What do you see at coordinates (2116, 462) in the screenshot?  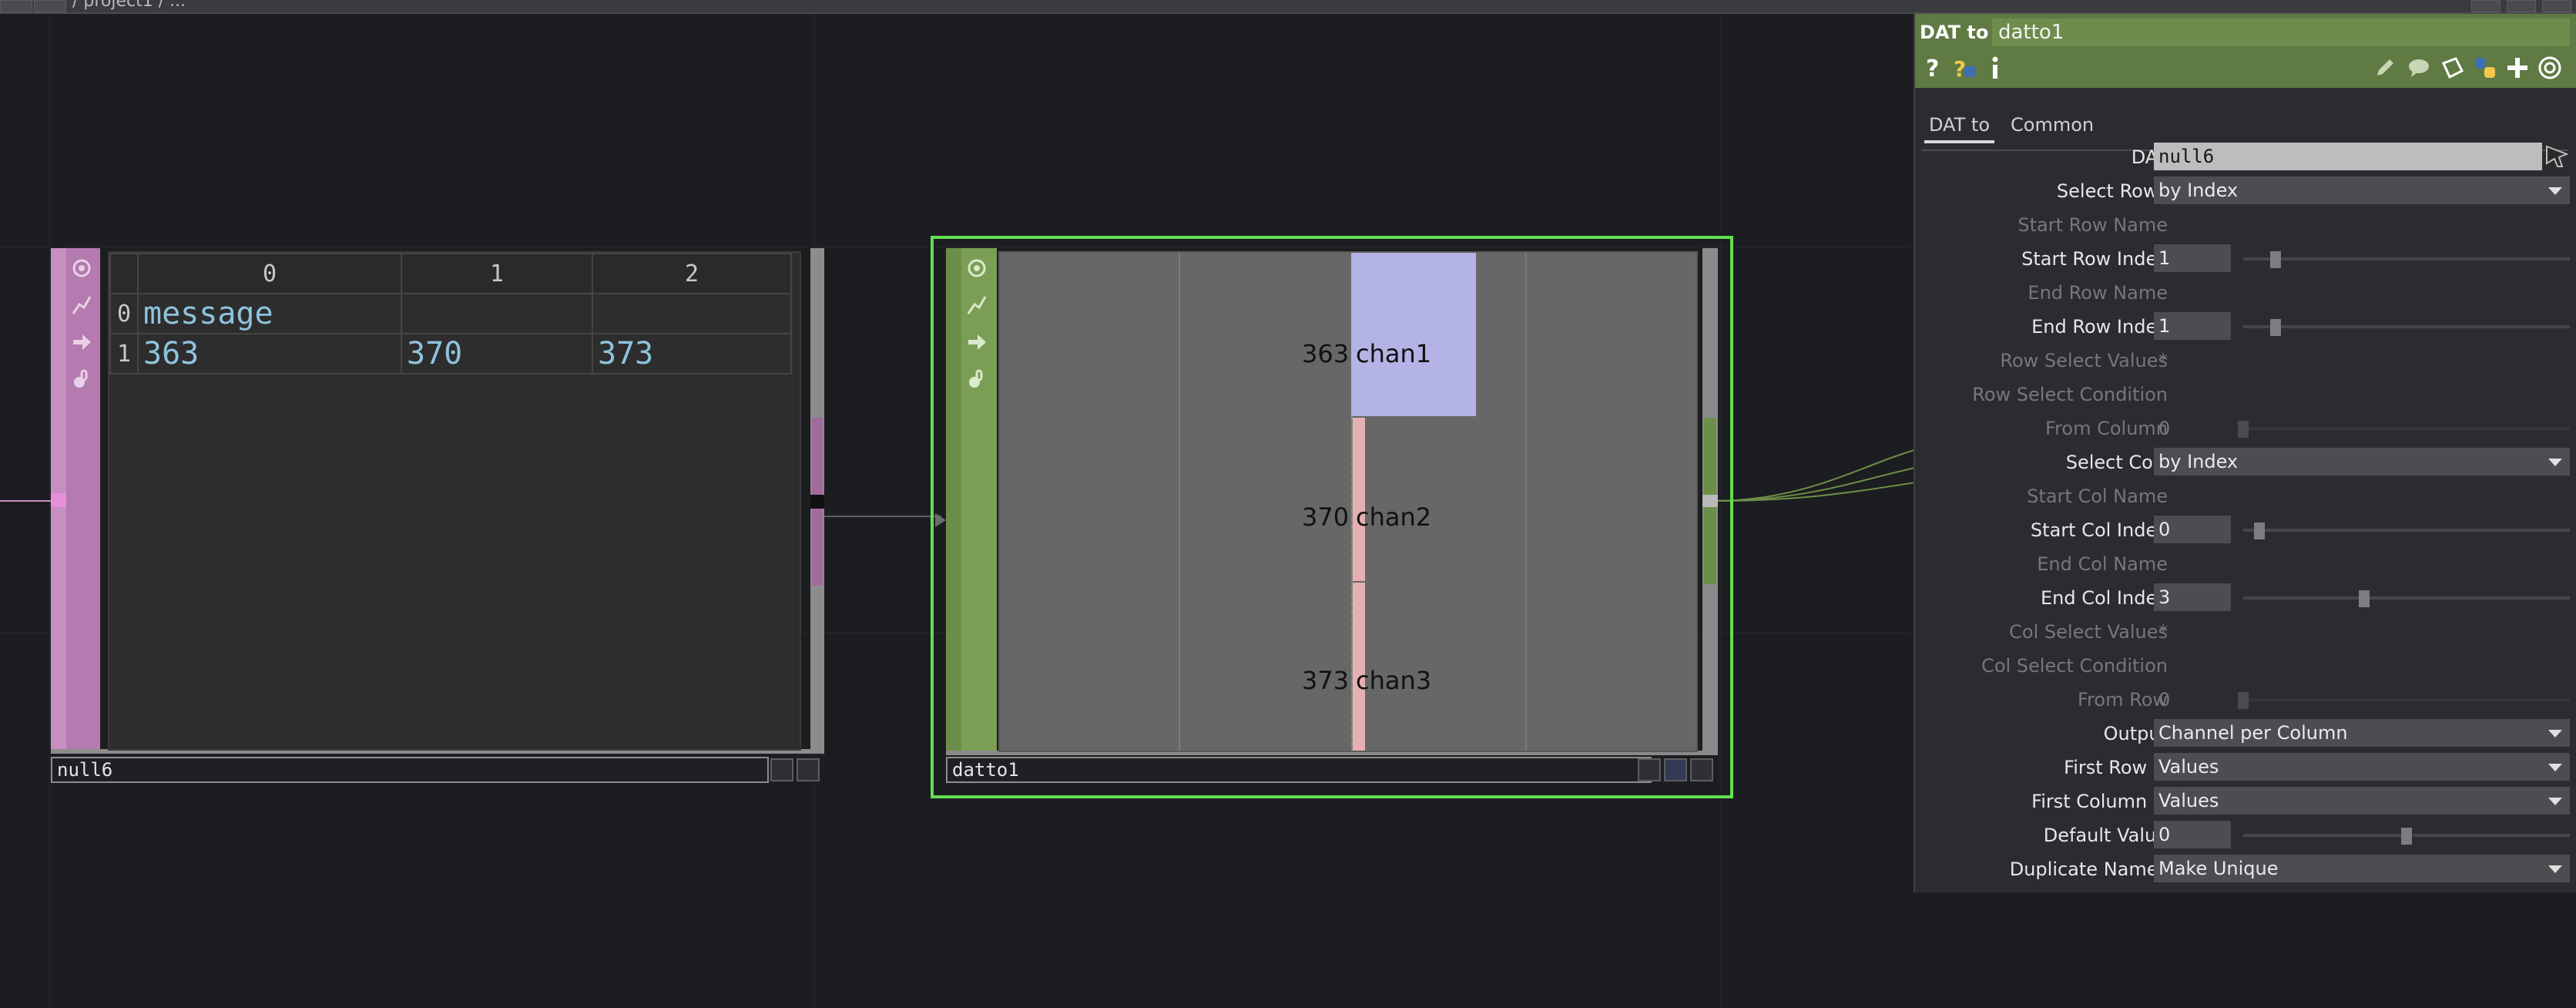 I see `param-label: Select Cols` at bounding box center [2116, 462].